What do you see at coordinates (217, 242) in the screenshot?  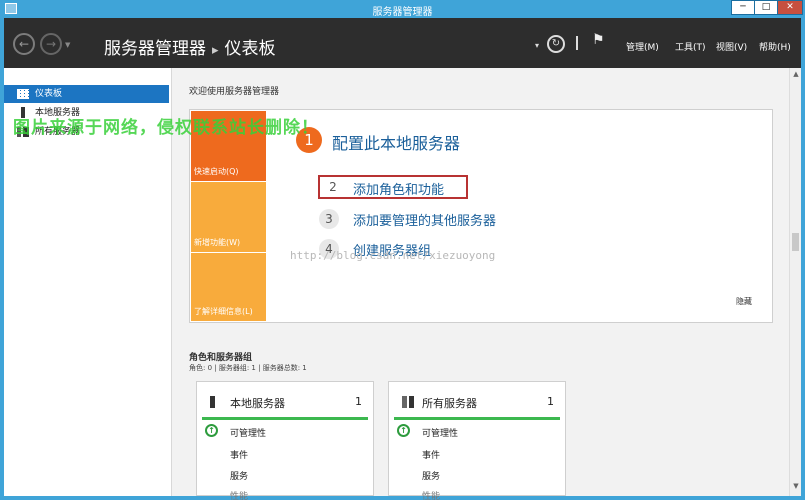 I see `tile-label: 新增功能(W)` at bounding box center [217, 242].